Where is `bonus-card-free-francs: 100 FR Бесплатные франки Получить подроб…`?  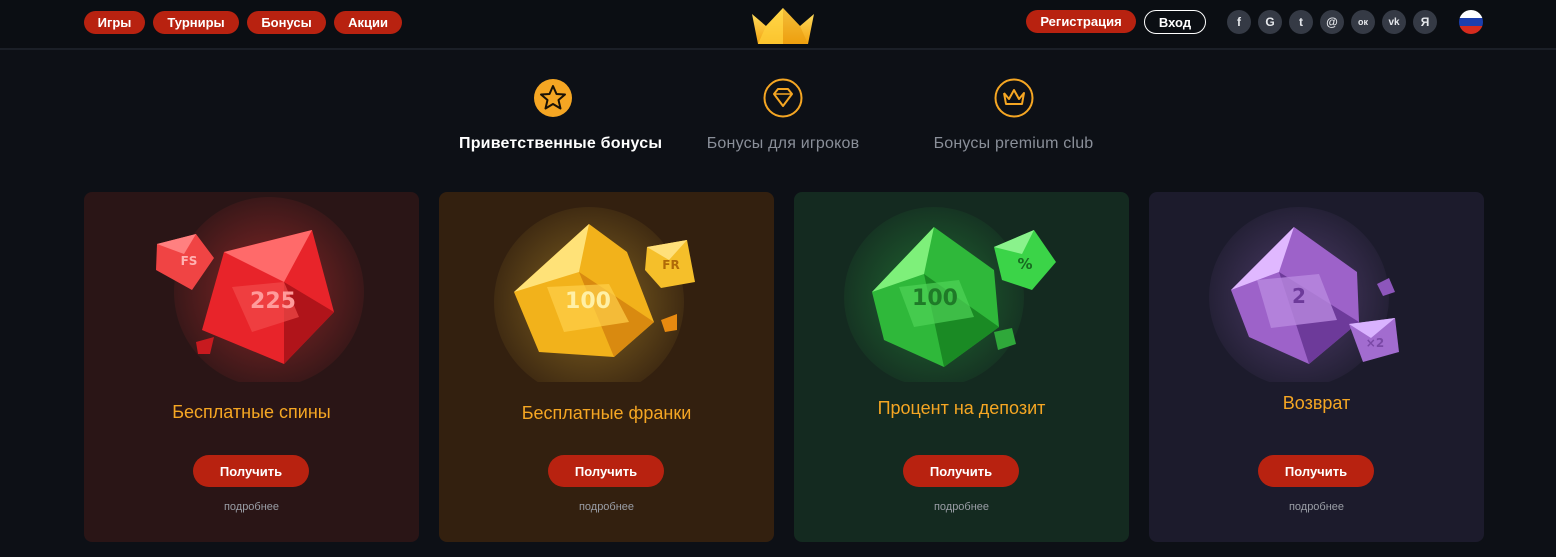
bonus-card-free-francs: 100 FR Бесплатные франки Получить подроб… is located at coordinates (606, 367).